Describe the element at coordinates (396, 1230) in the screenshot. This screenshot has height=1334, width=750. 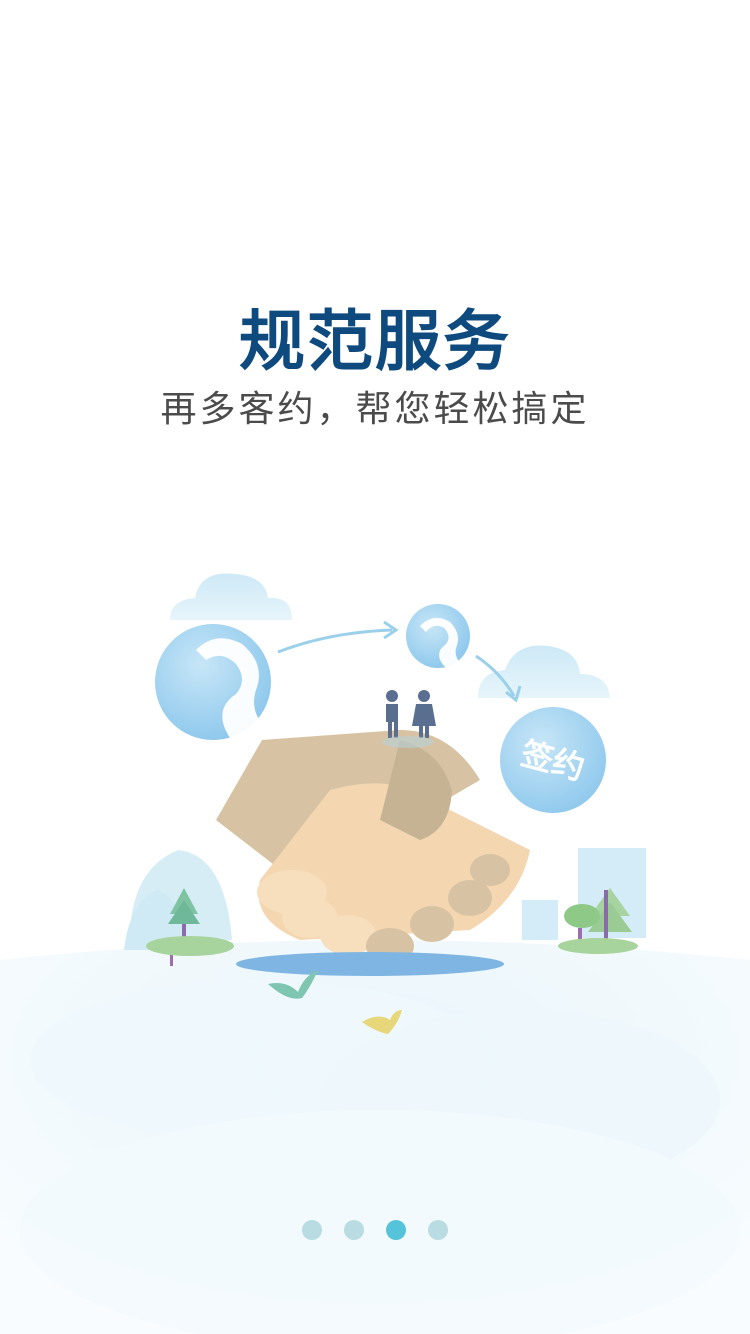
I see `page-dot-active` at that location.